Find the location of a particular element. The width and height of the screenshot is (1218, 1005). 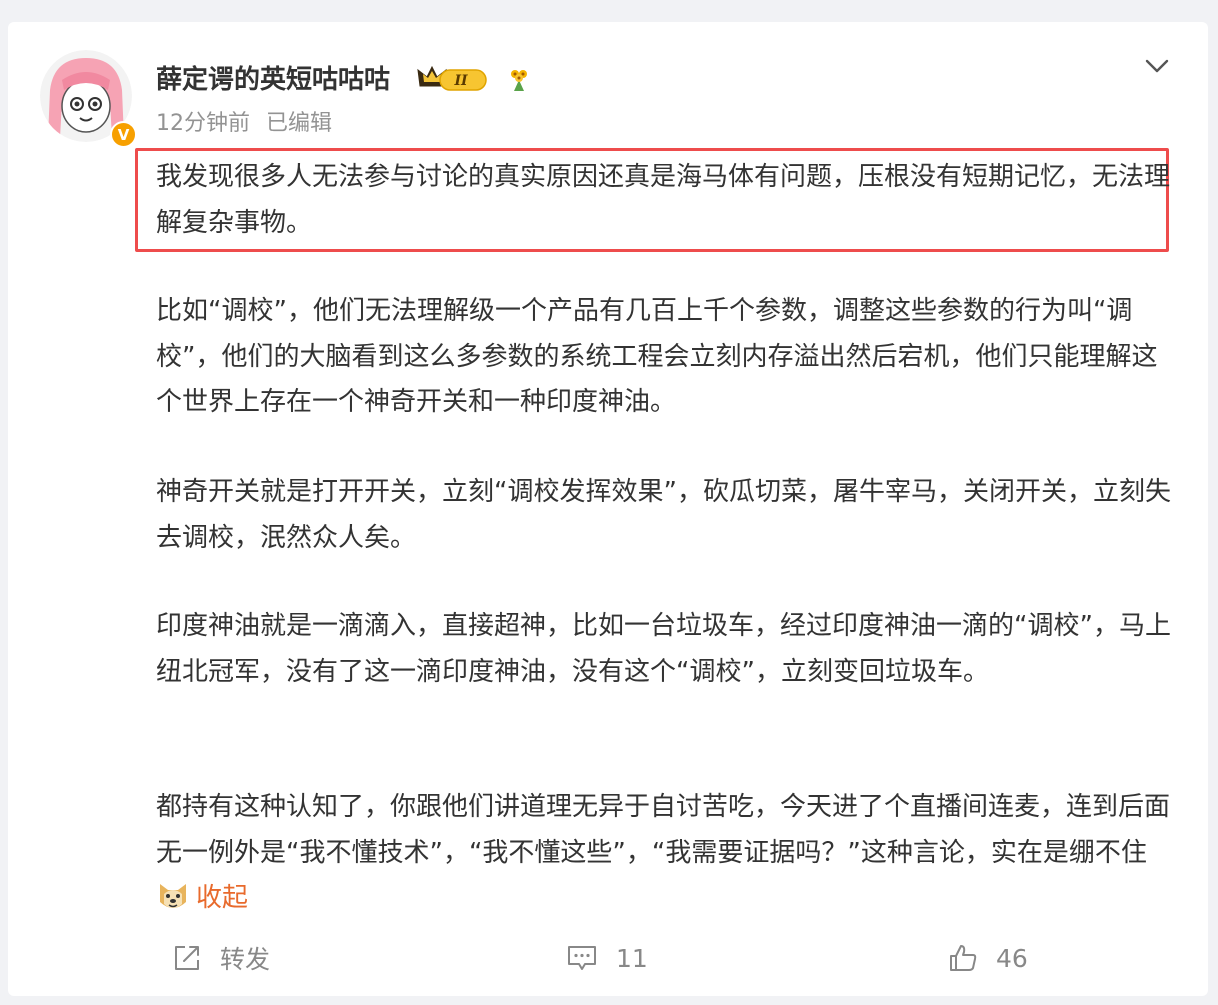

verified-badge-icon: V is located at coordinates (123, 134).